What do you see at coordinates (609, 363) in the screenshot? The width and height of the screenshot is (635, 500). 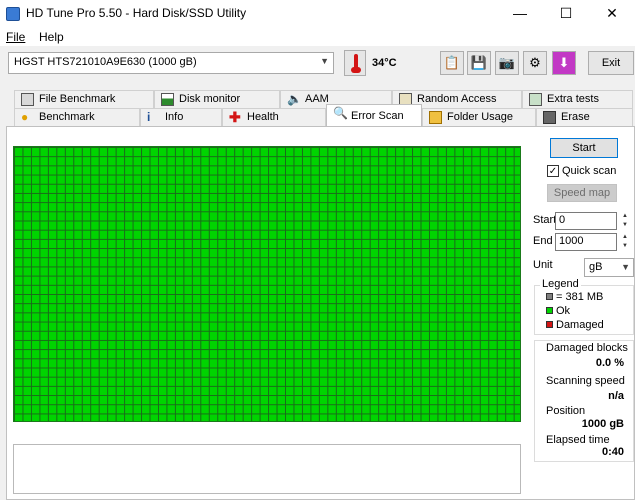 I see `damaged-blocks-value: 0.0 %` at bounding box center [609, 363].